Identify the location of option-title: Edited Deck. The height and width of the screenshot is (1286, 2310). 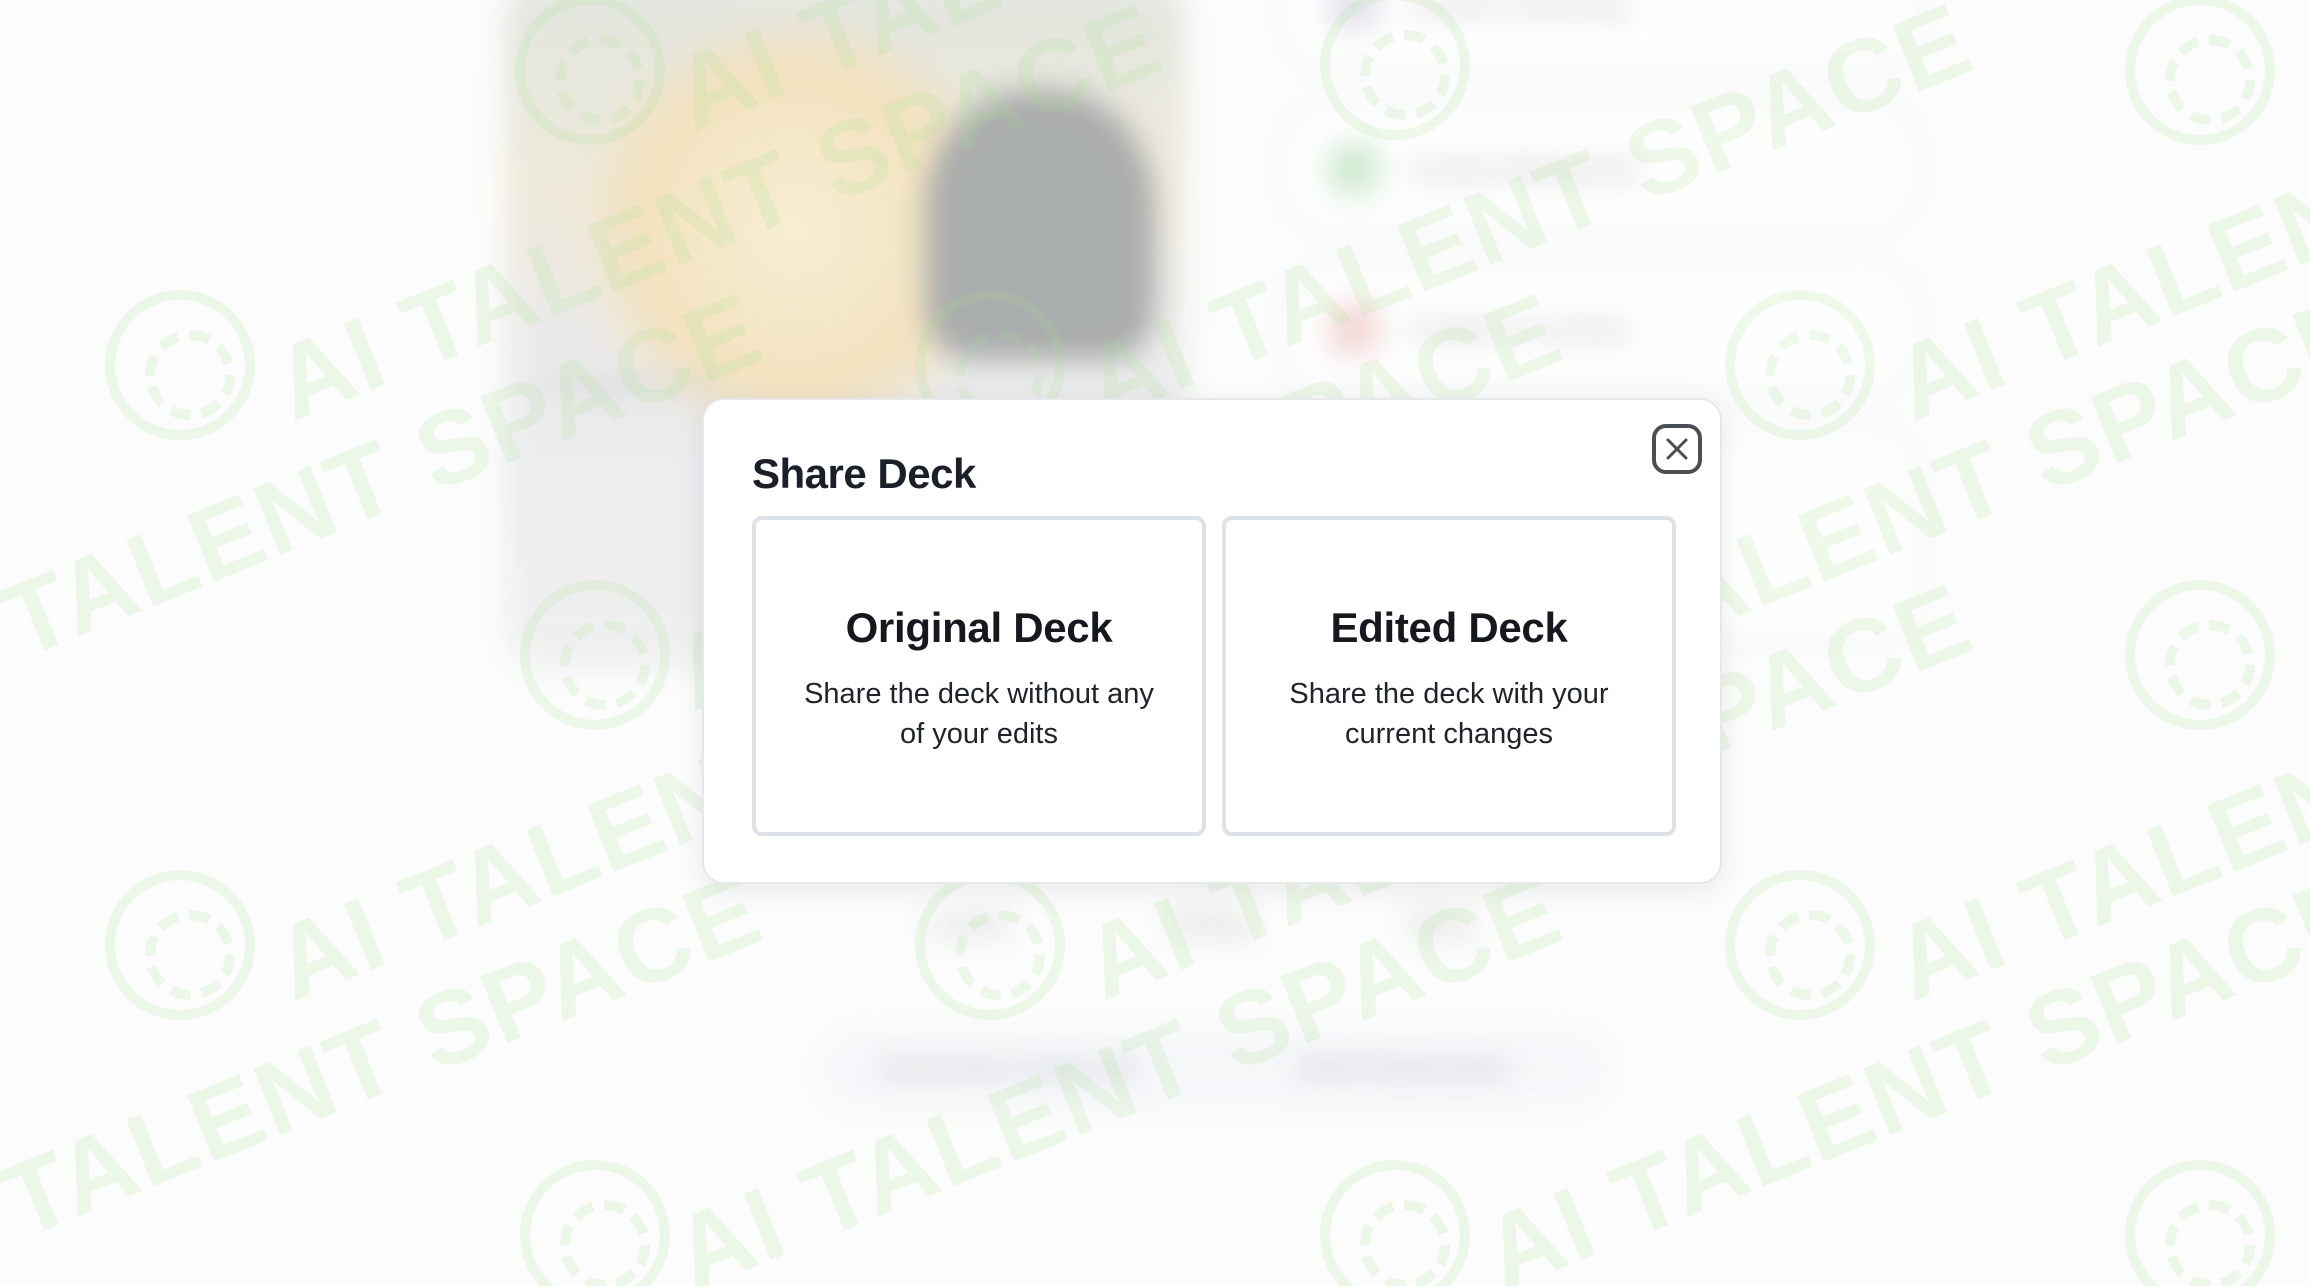
(1449, 627).